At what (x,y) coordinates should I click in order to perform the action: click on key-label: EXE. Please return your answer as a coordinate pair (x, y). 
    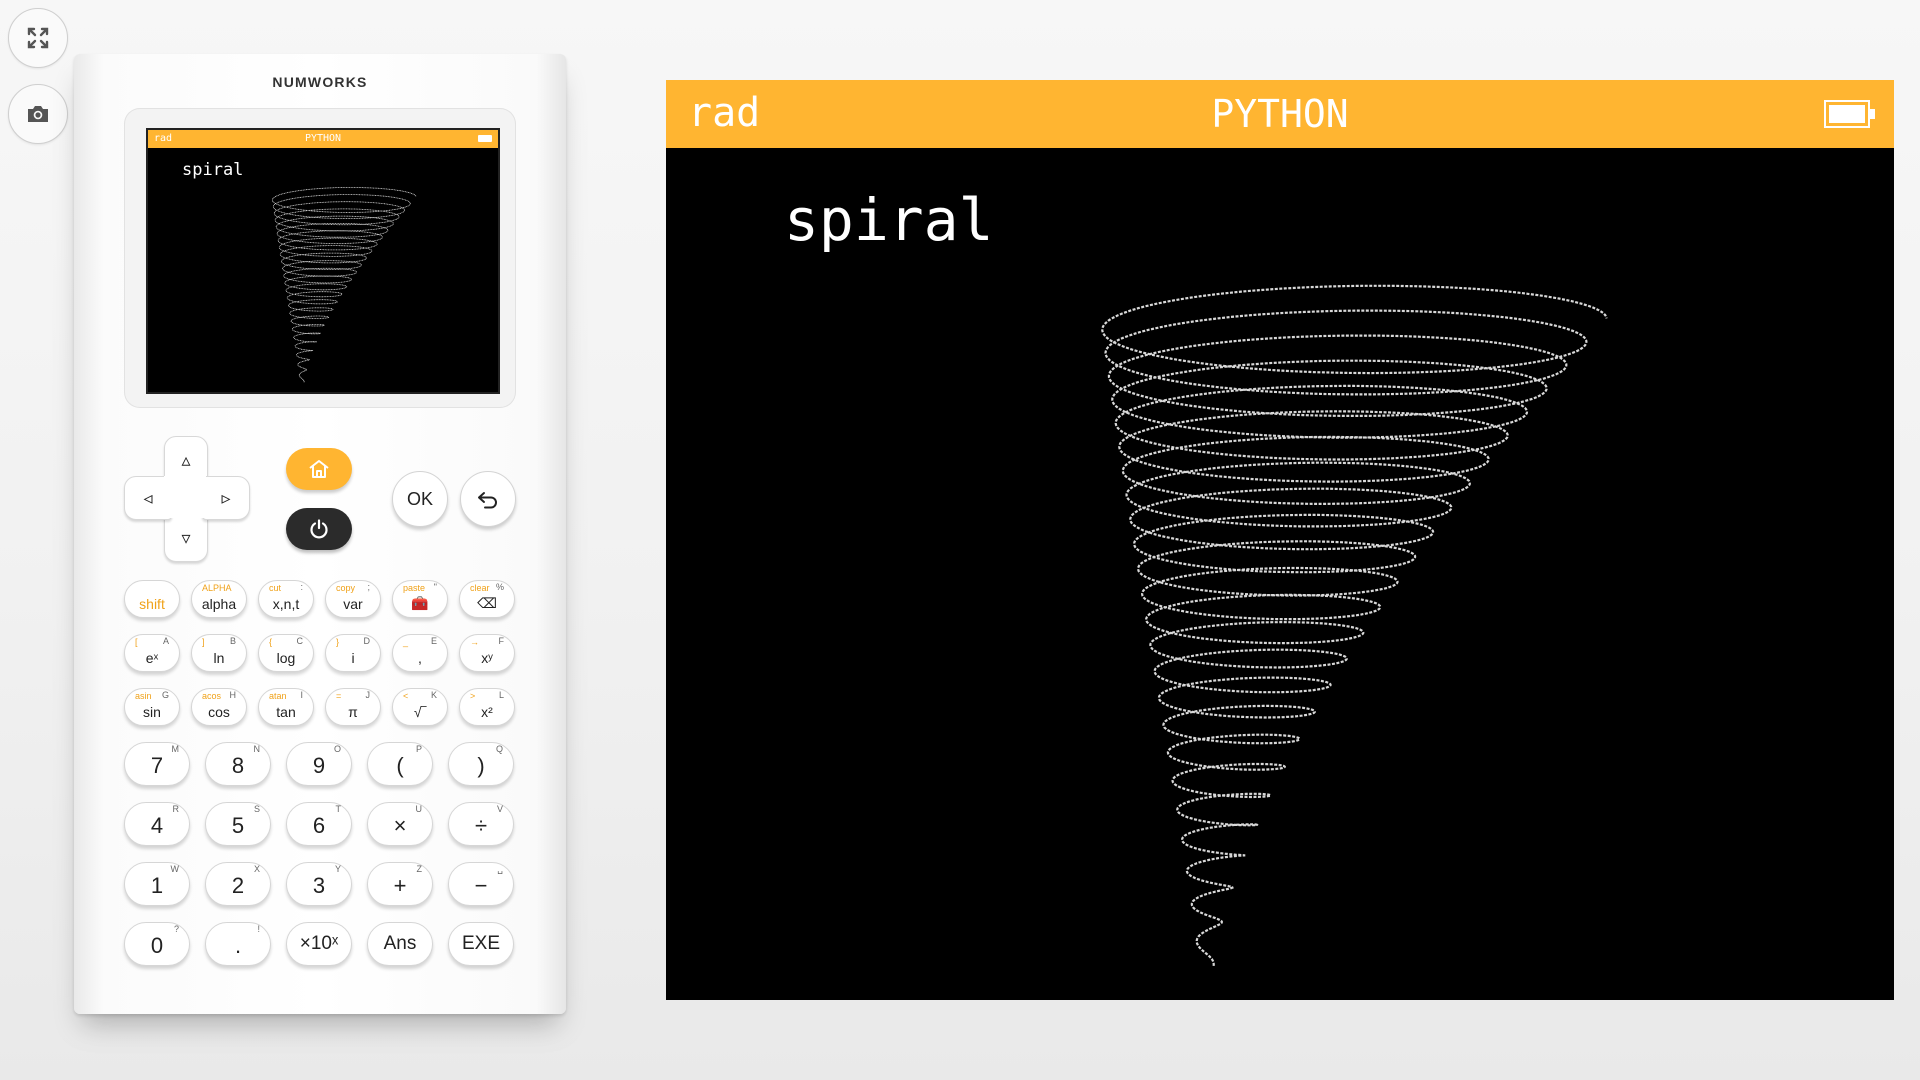
    Looking at the image, I should click on (481, 943).